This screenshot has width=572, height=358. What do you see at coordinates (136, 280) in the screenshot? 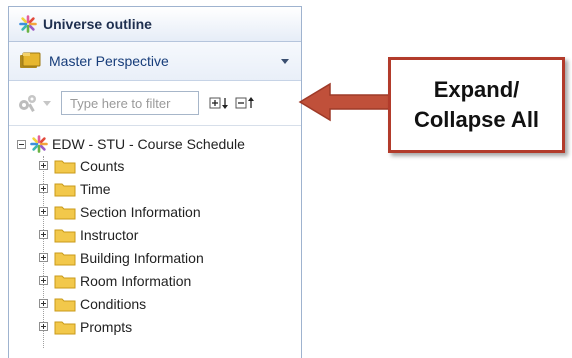
I see `tree-folder-label: Room Information` at bounding box center [136, 280].